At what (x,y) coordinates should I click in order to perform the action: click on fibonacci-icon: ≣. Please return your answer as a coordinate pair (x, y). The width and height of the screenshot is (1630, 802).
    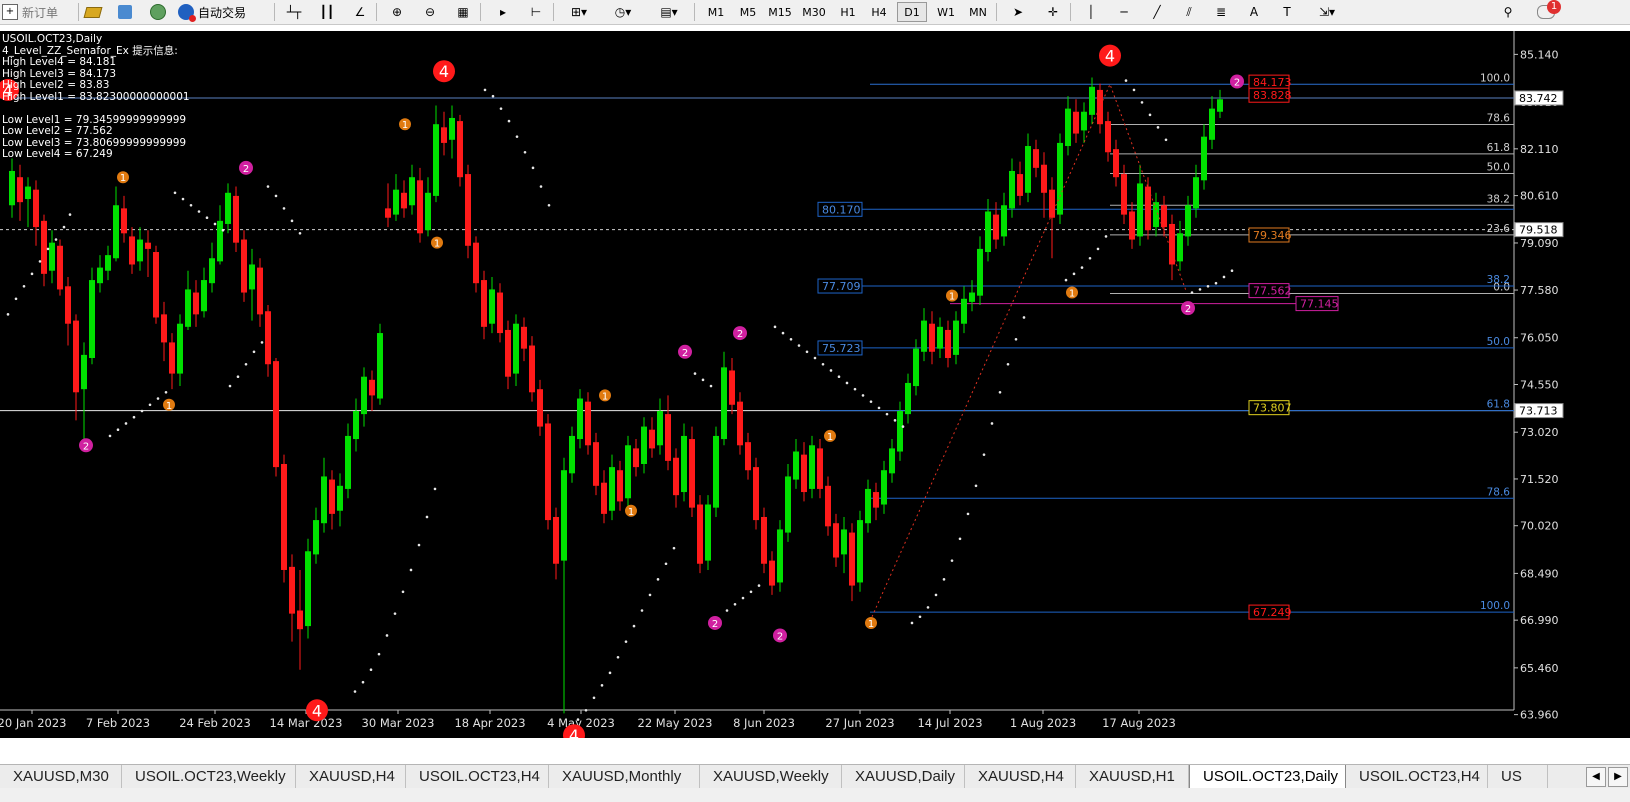
    Looking at the image, I should click on (1221, 12).